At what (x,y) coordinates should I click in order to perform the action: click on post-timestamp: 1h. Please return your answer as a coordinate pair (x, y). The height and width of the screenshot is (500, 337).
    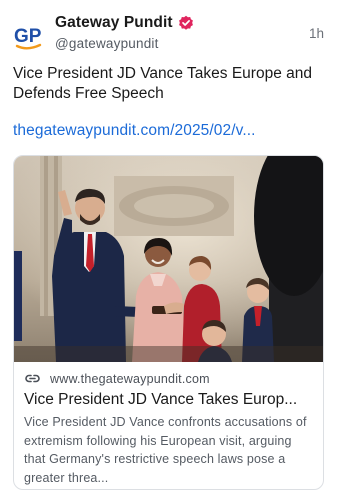
    Looking at the image, I should click on (316, 33).